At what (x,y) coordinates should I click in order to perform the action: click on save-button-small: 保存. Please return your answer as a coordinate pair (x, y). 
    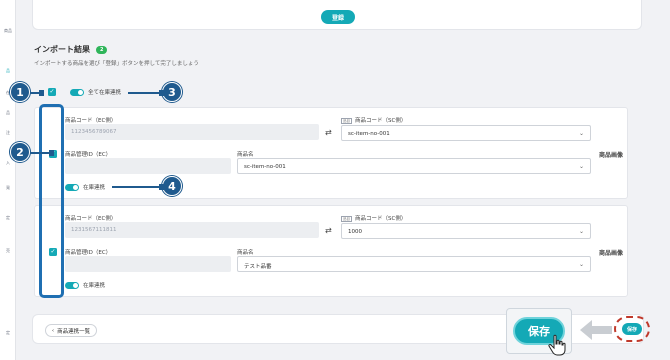
    Looking at the image, I should click on (632, 329).